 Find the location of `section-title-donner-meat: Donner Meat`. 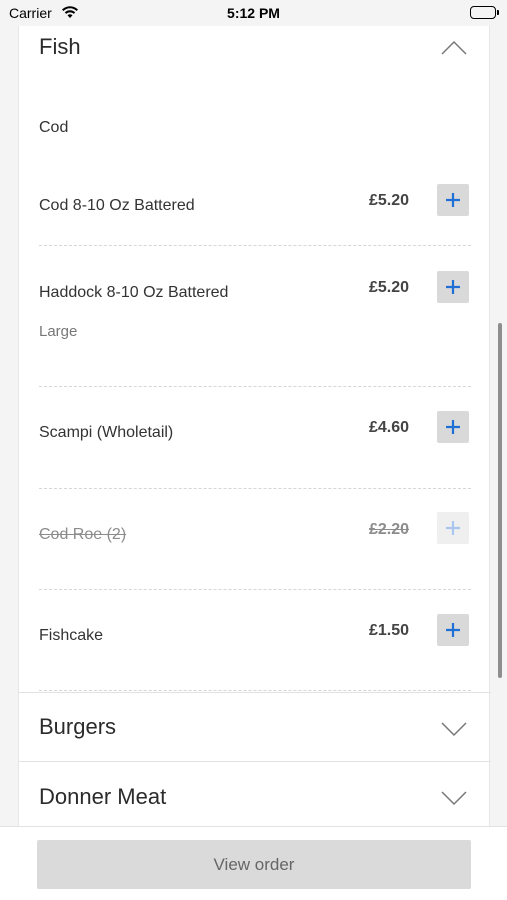

section-title-donner-meat: Donner Meat is located at coordinates (103, 796).